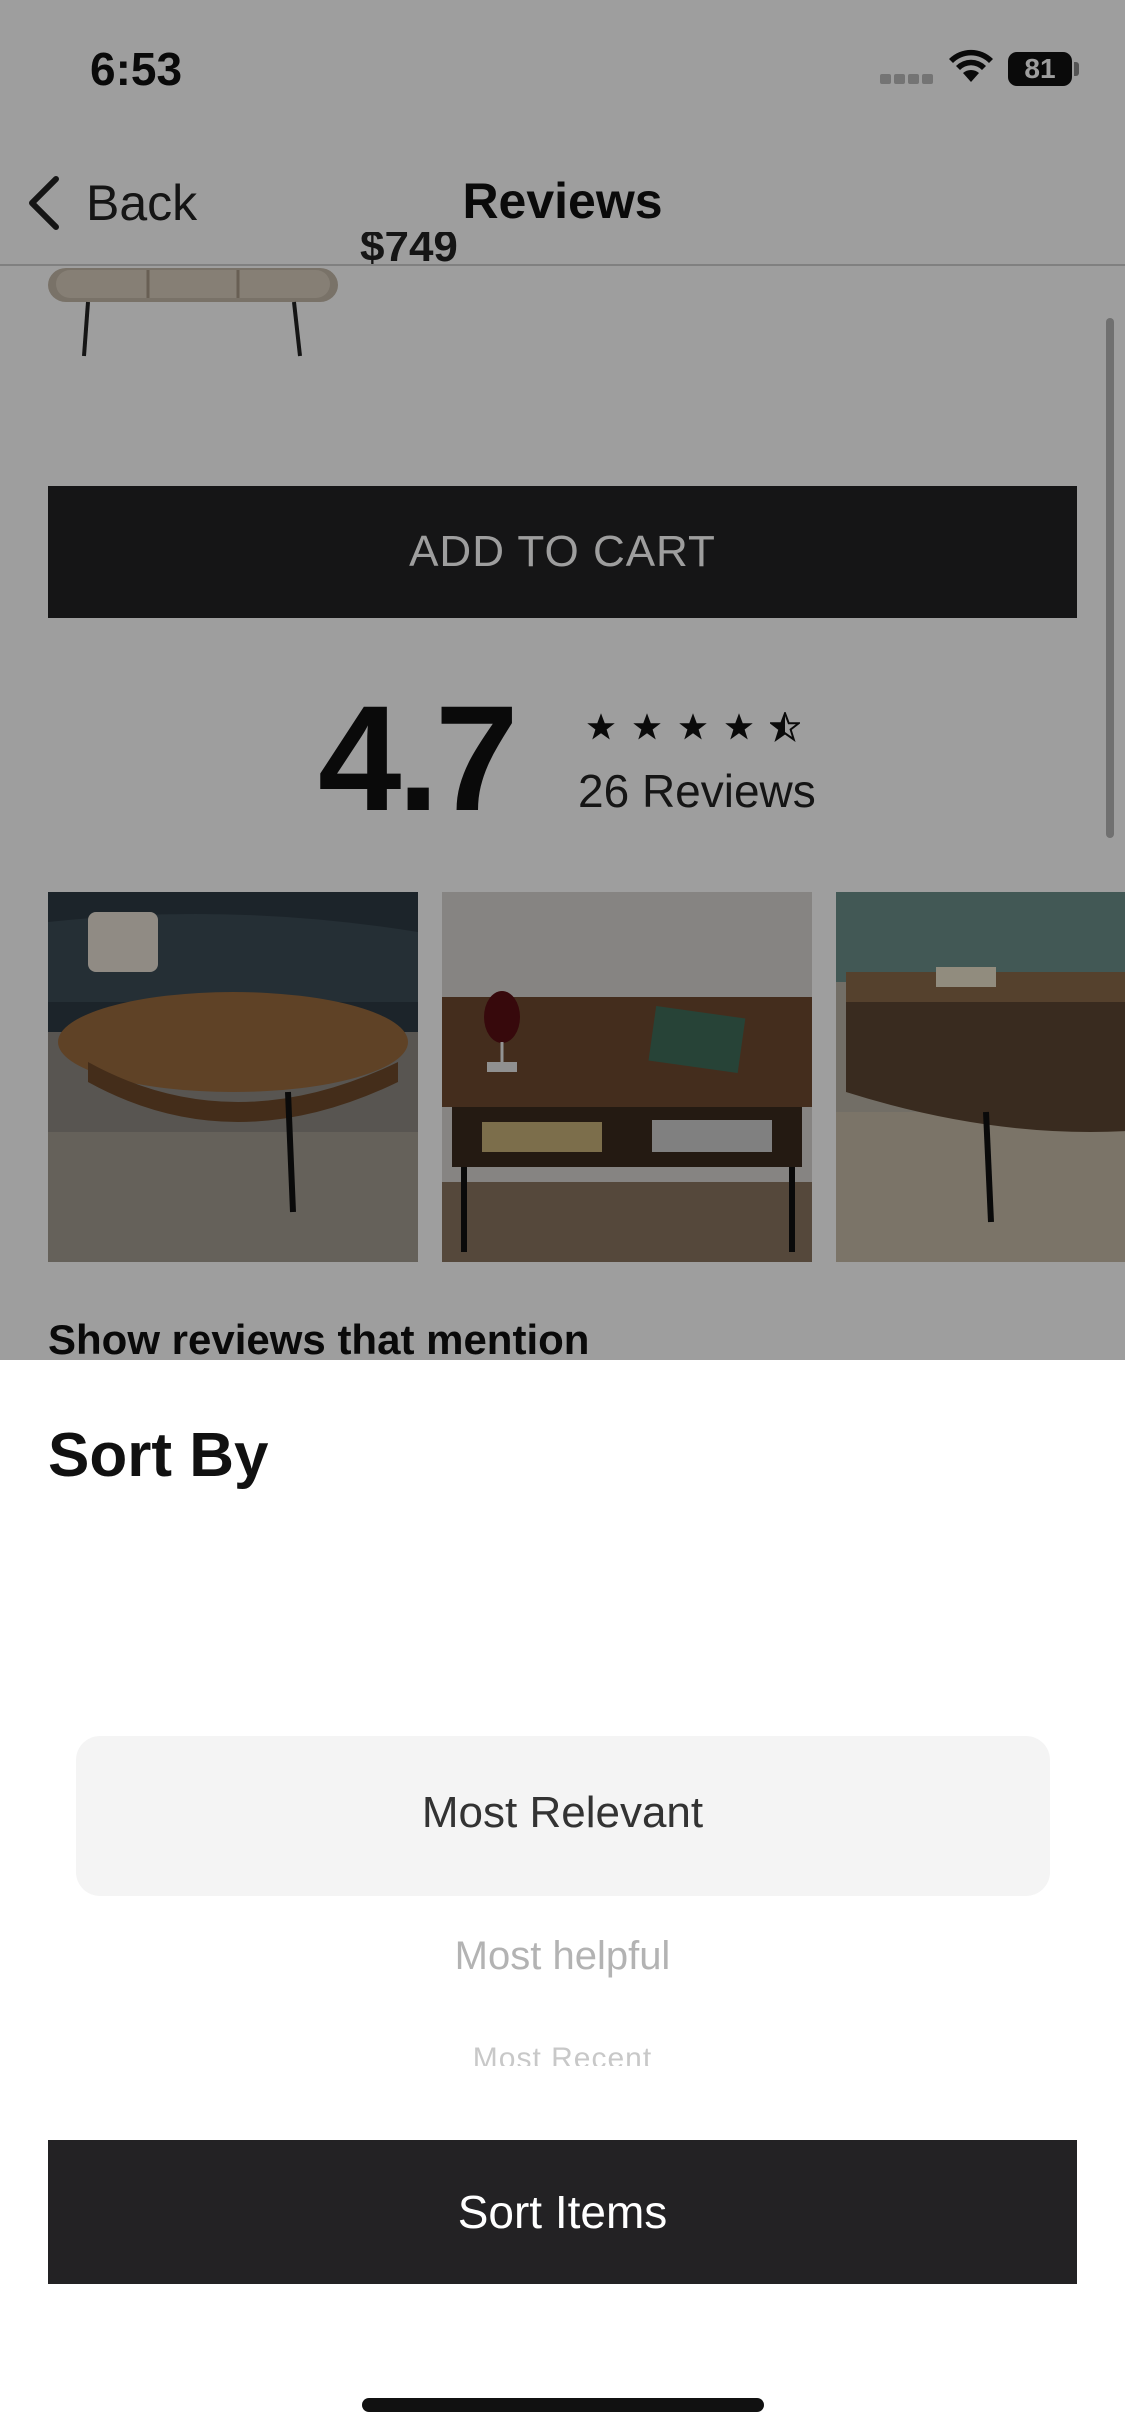  I want to click on home-indicator, so click(563, 2405).